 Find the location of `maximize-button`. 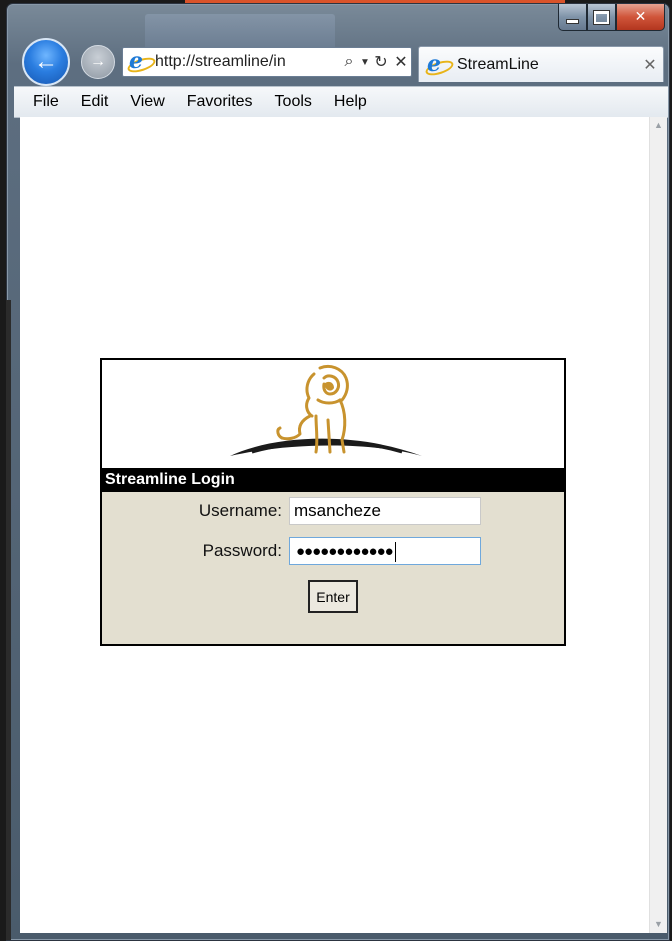

maximize-button is located at coordinates (601, 17).